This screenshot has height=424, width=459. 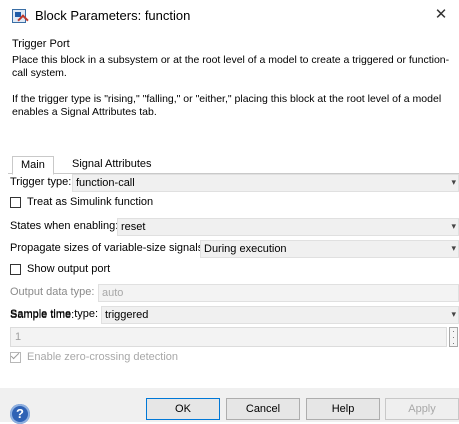 What do you see at coordinates (343, 409) in the screenshot?
I see `help-button: Help` at bounding box center [343, 409].